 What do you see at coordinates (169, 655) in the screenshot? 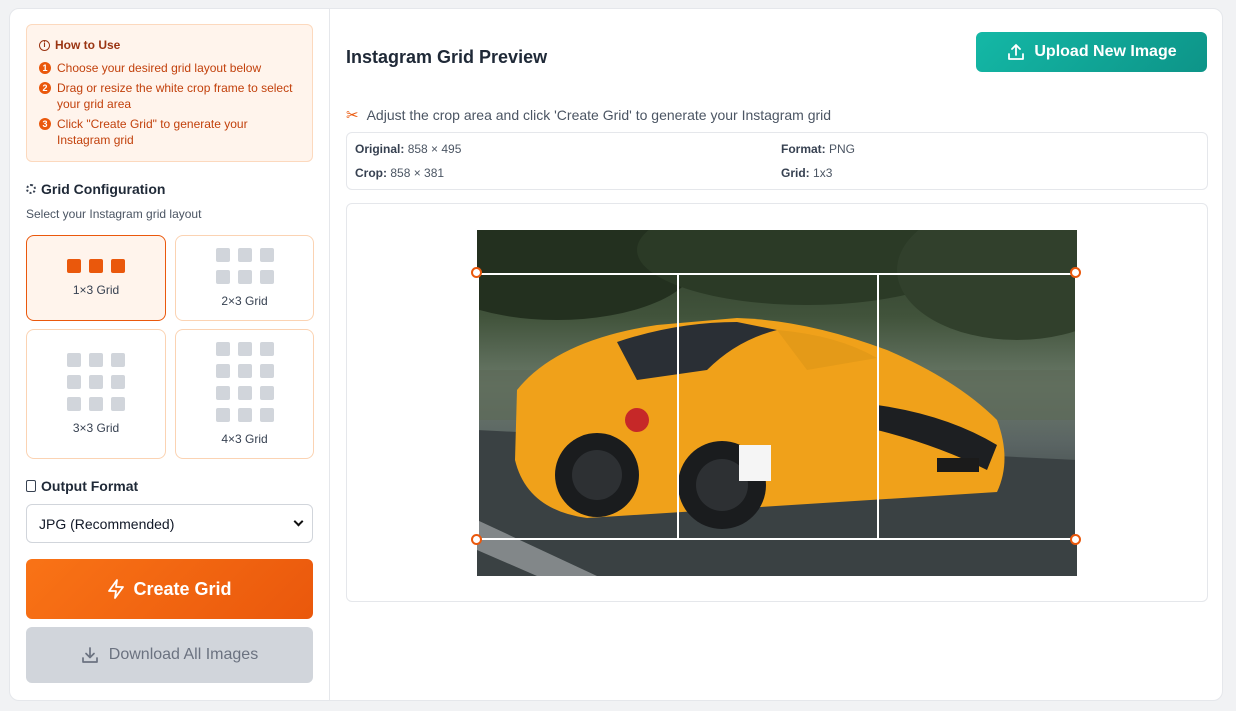
I see `download-all-button: Download All Images` at bounding box center [169, 655].